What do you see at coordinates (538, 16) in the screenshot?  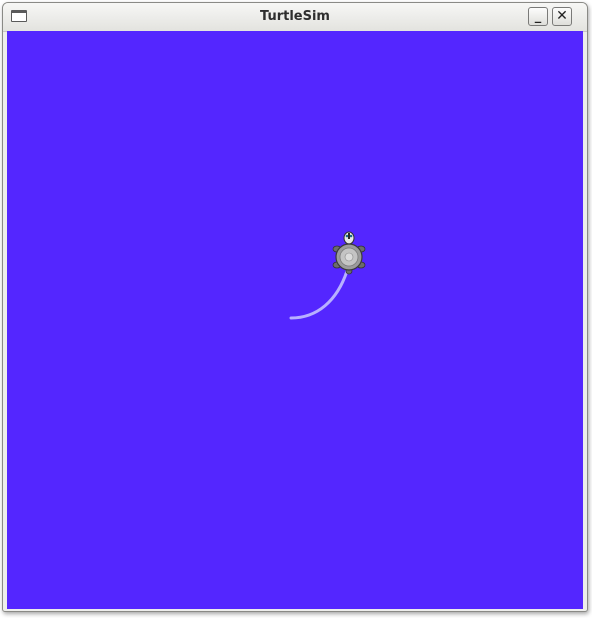 I see `minimize-button: _` at bounding box center [538, 16].